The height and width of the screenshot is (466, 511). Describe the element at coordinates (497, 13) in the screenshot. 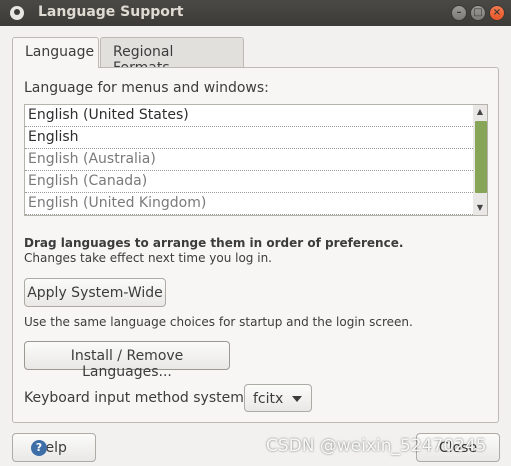

I see `close-window-button: ×` at that location.